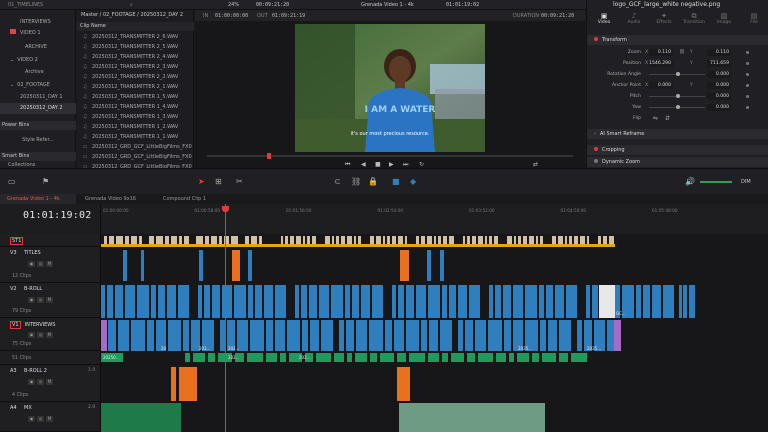 This screenshot has height=432, width=768. What do you see at coordinates (231, 16) in the screenshot?
I see `in-timecode: 01:00:00:00` at bounding box center [231, 16].